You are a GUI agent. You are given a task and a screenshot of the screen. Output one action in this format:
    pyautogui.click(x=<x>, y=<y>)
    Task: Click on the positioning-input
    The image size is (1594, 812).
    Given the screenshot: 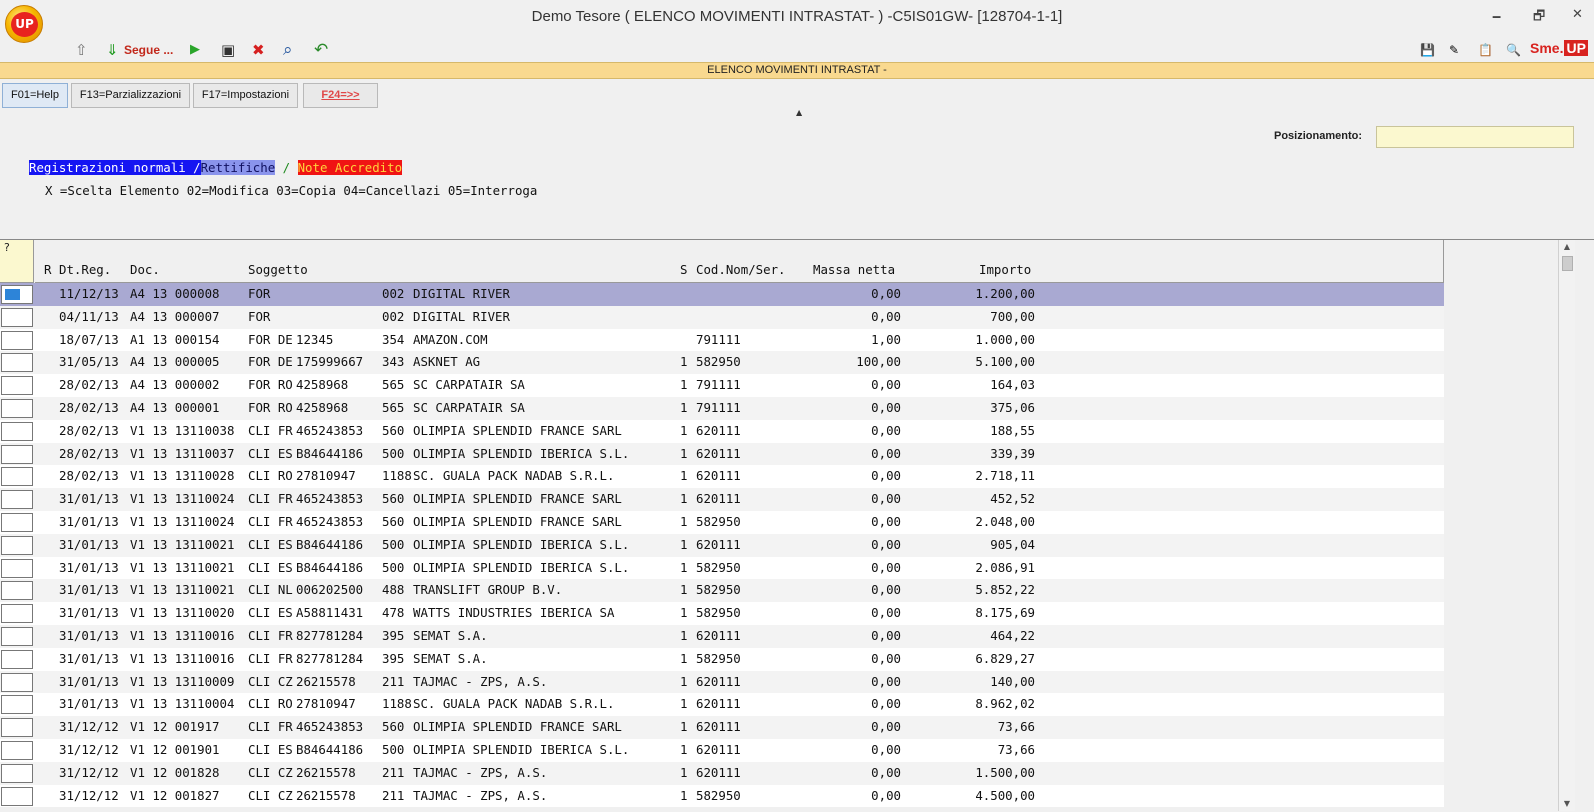 What is the action you would take?
    pyautogui.click(x=1475, y=137)
    